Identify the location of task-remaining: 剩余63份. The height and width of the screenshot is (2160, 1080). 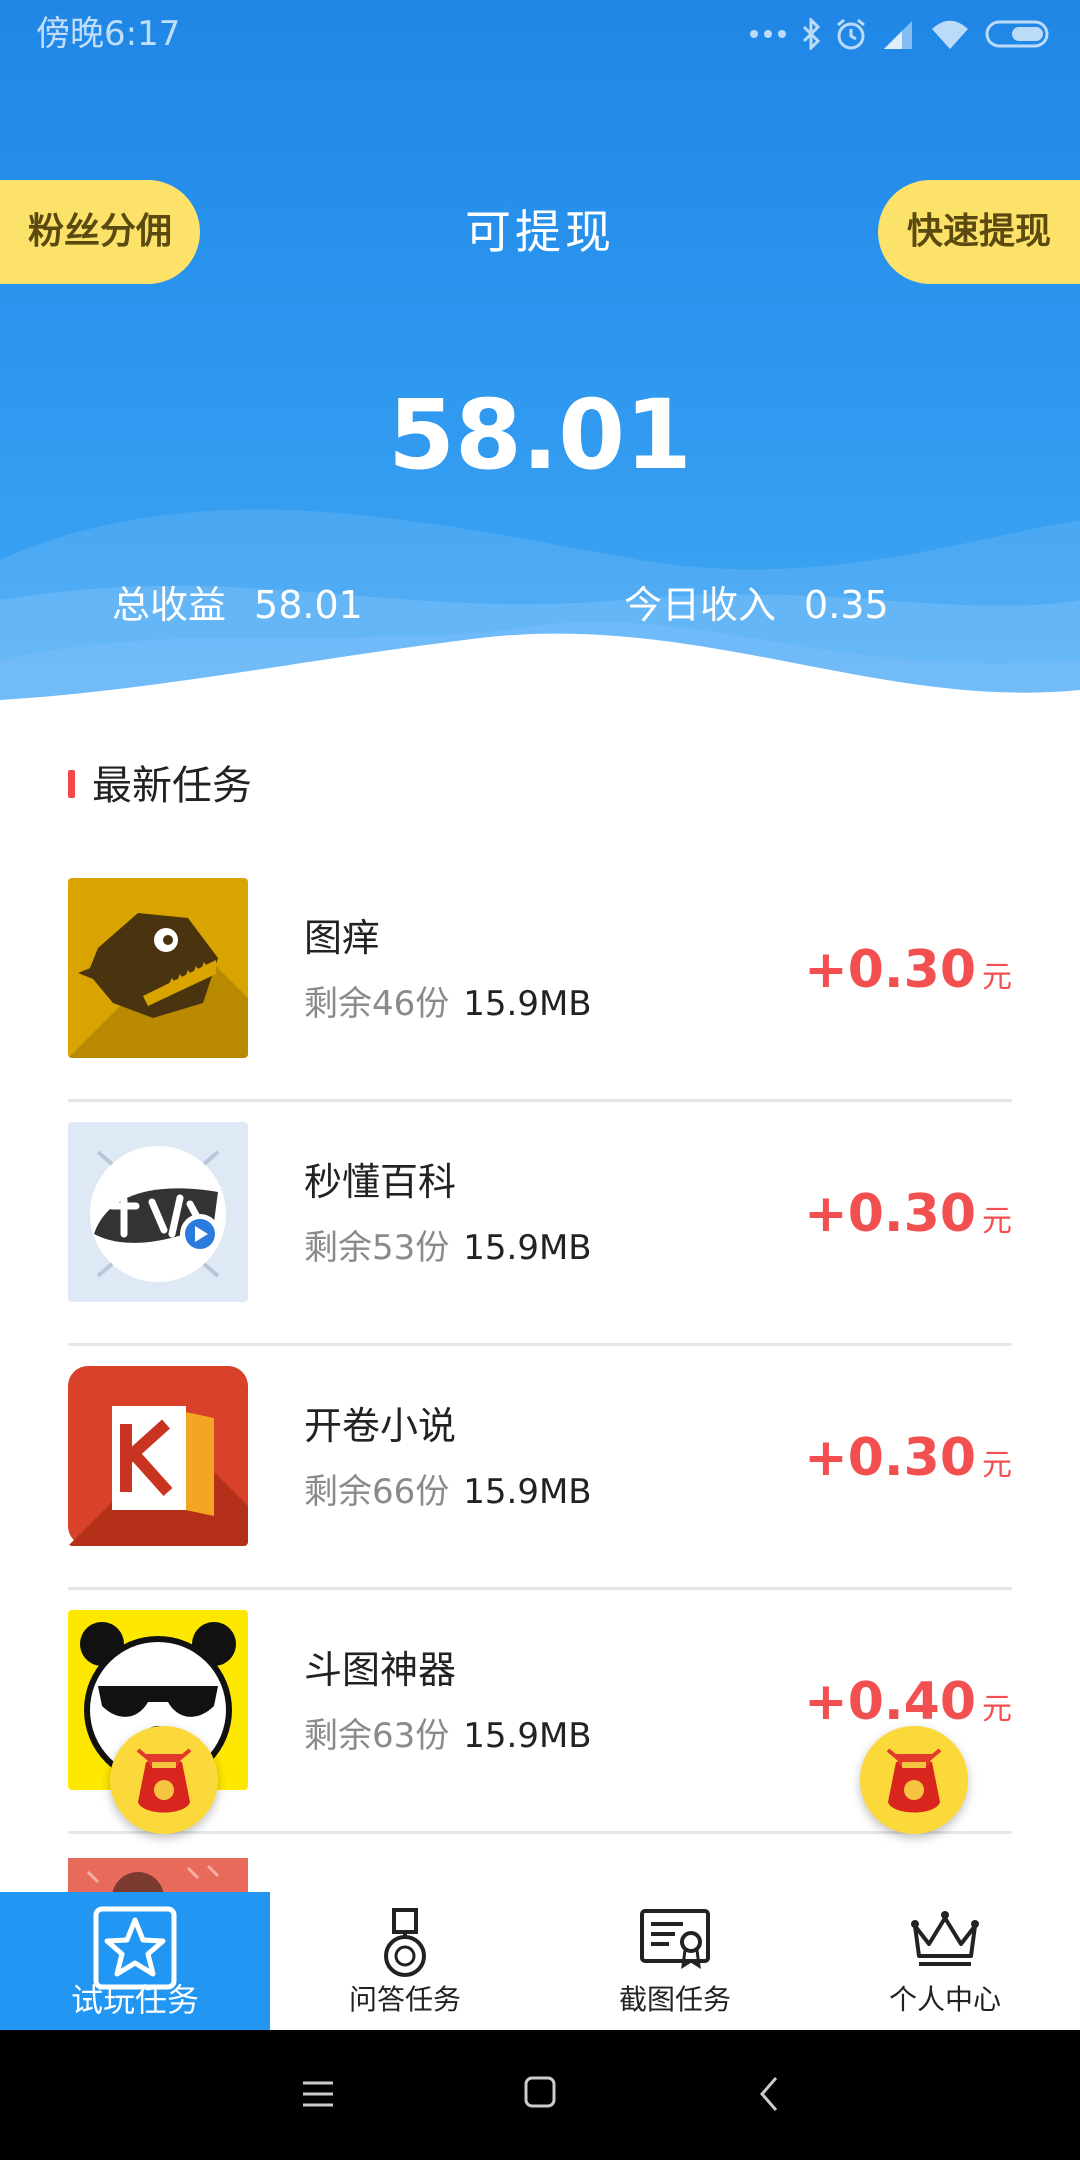
(377, 1736).